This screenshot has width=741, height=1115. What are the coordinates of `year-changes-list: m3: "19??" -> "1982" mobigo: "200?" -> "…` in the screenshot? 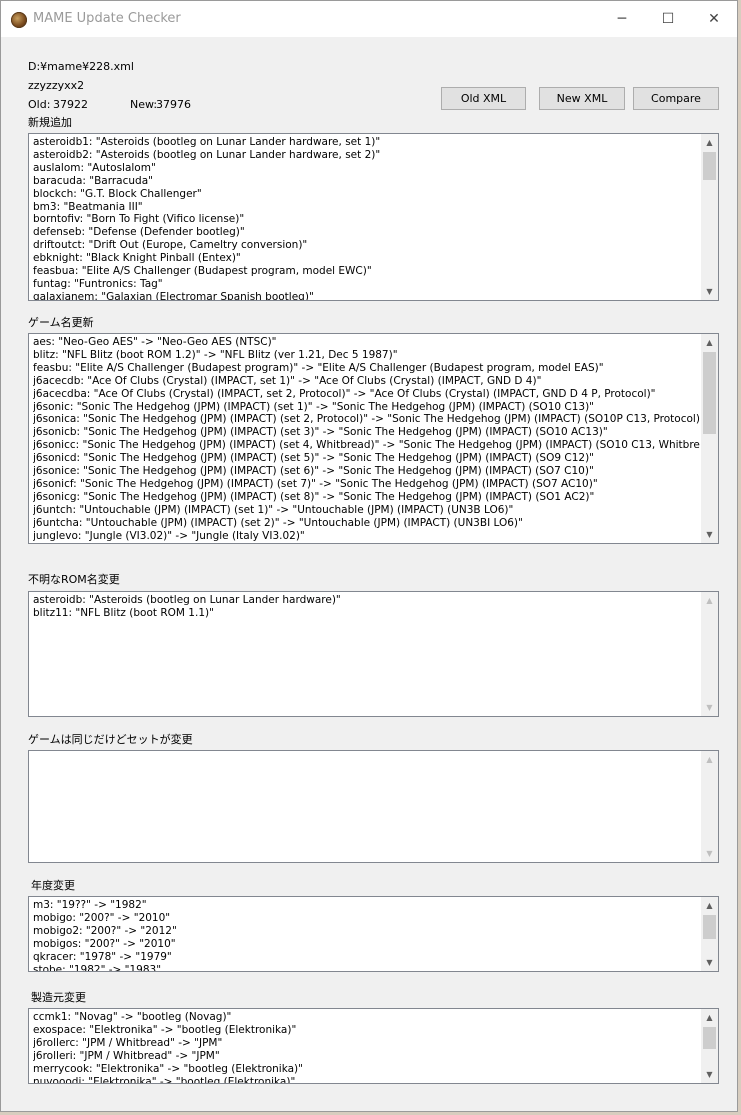 It's located at (373, 934).